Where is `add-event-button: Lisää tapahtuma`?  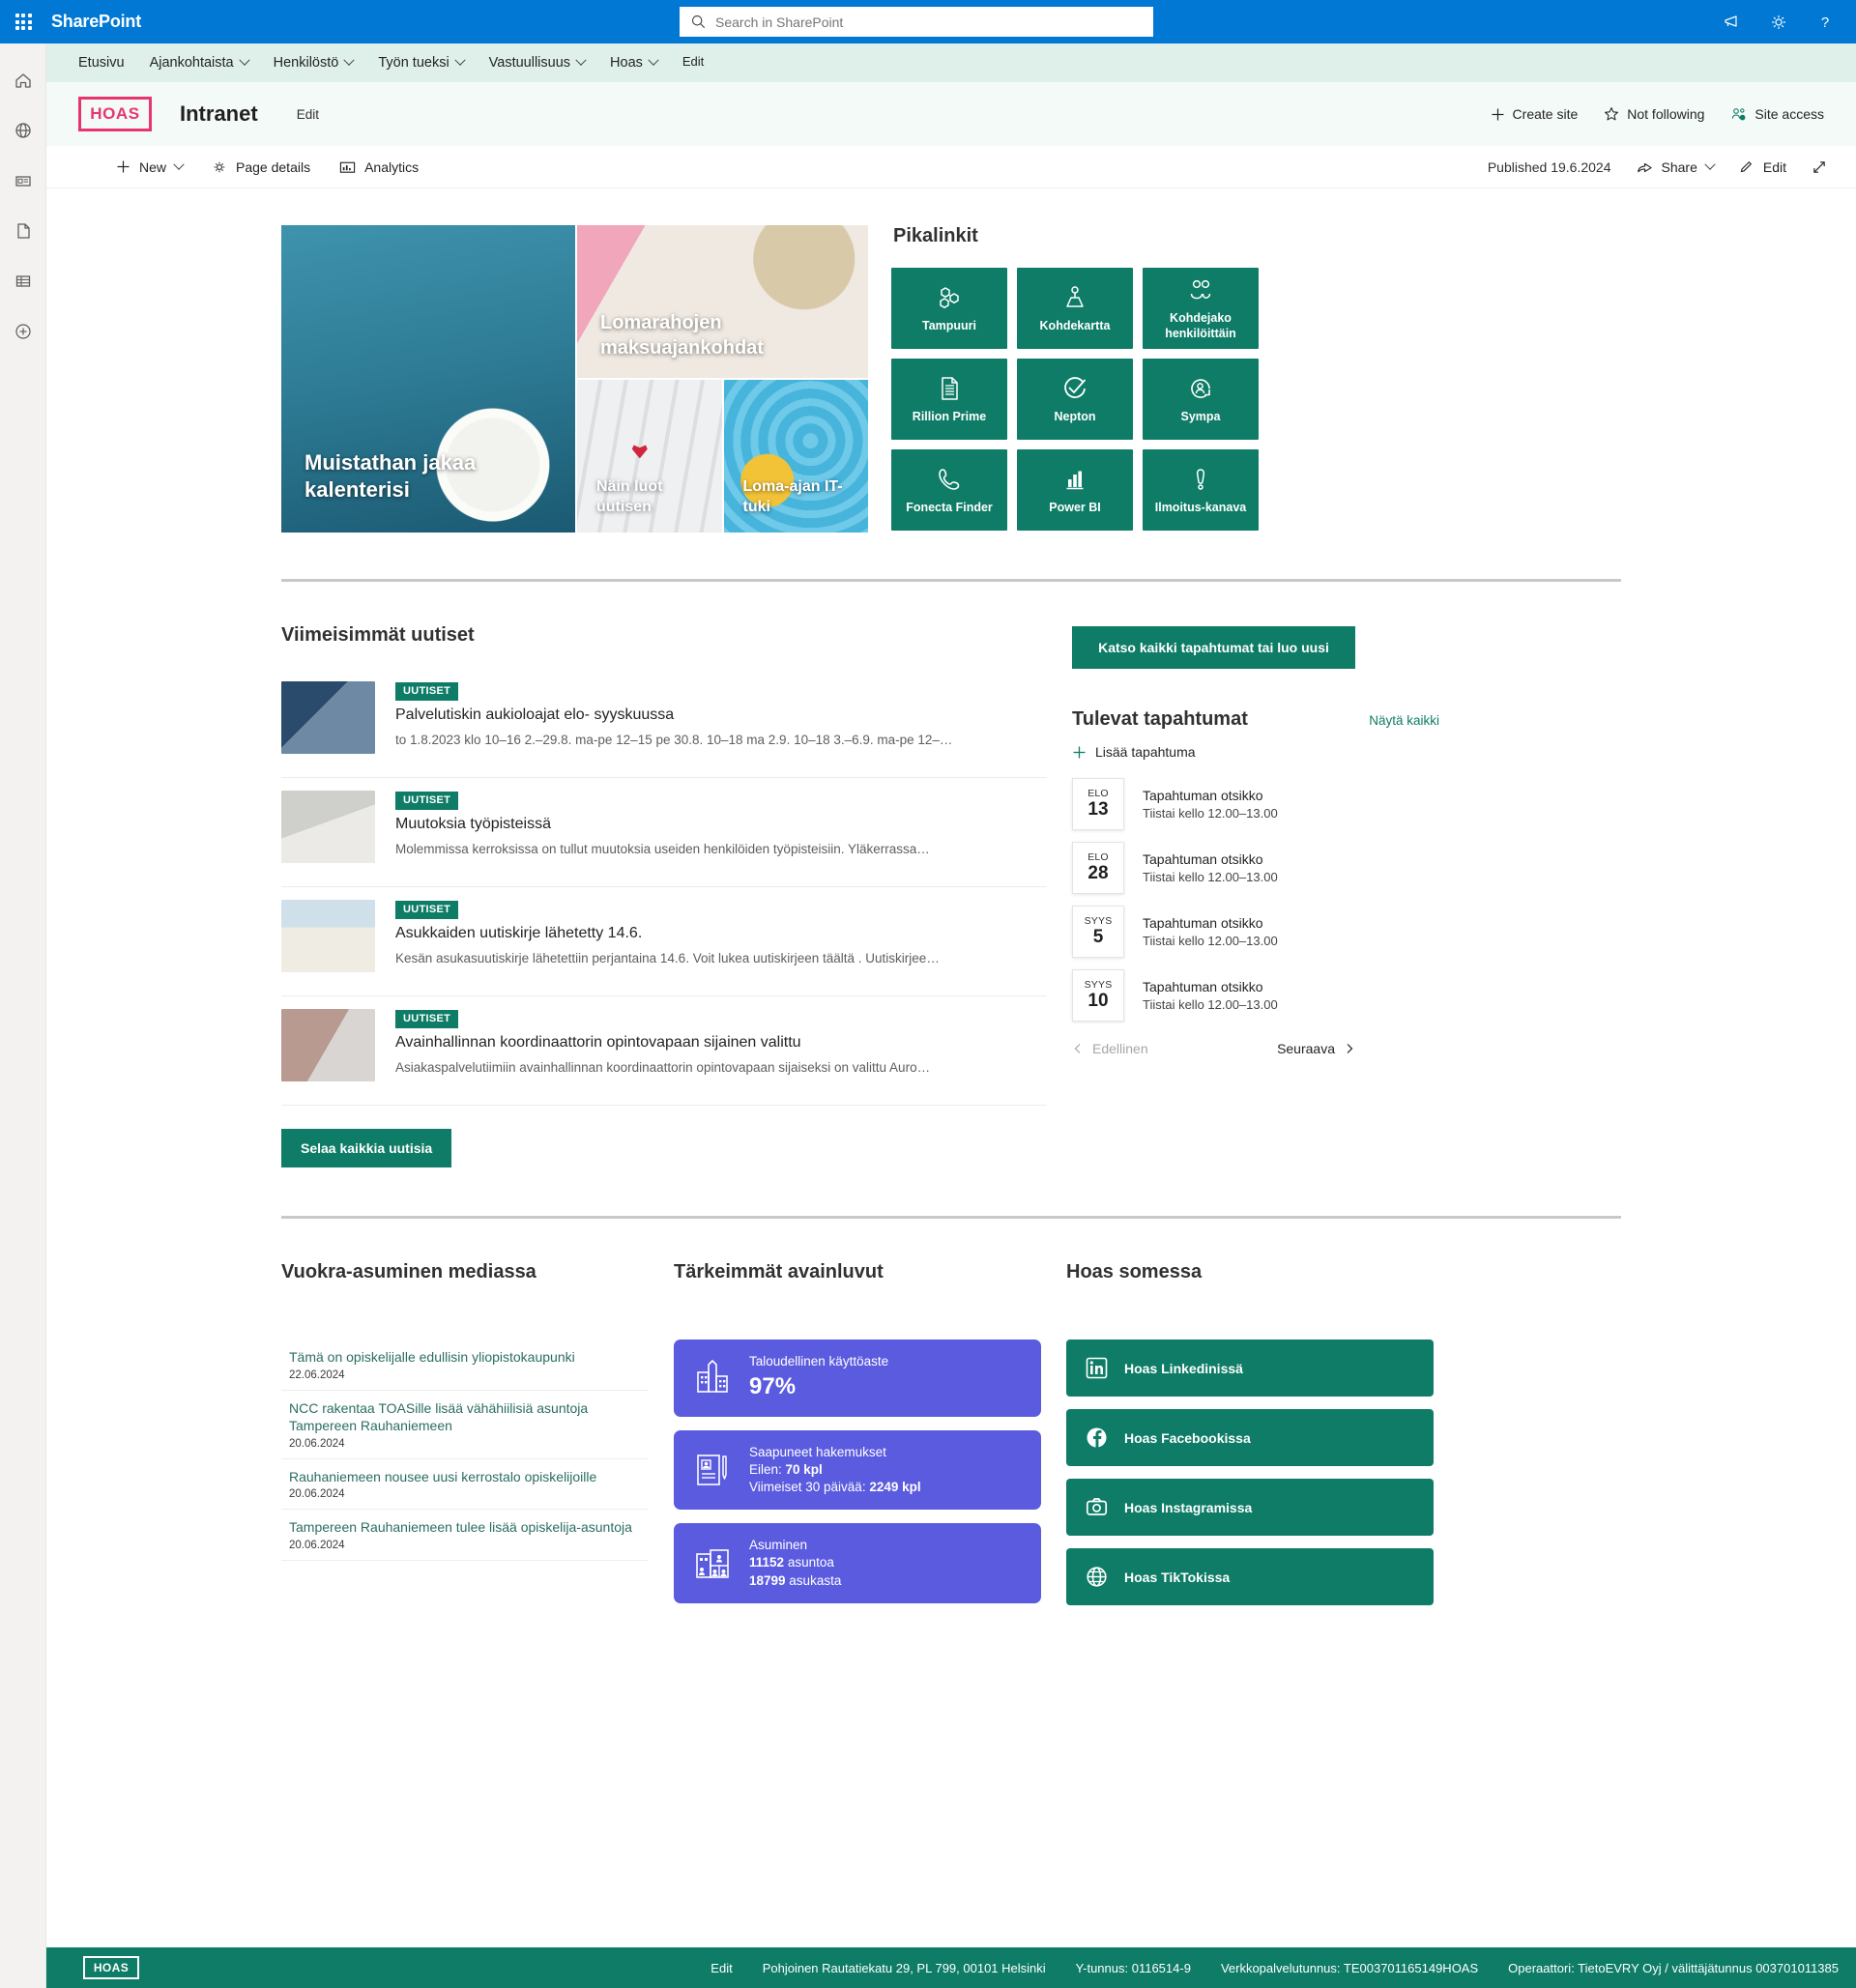
add-event-button: Lisää tapahtuma is located at coordinates (1256, 752).